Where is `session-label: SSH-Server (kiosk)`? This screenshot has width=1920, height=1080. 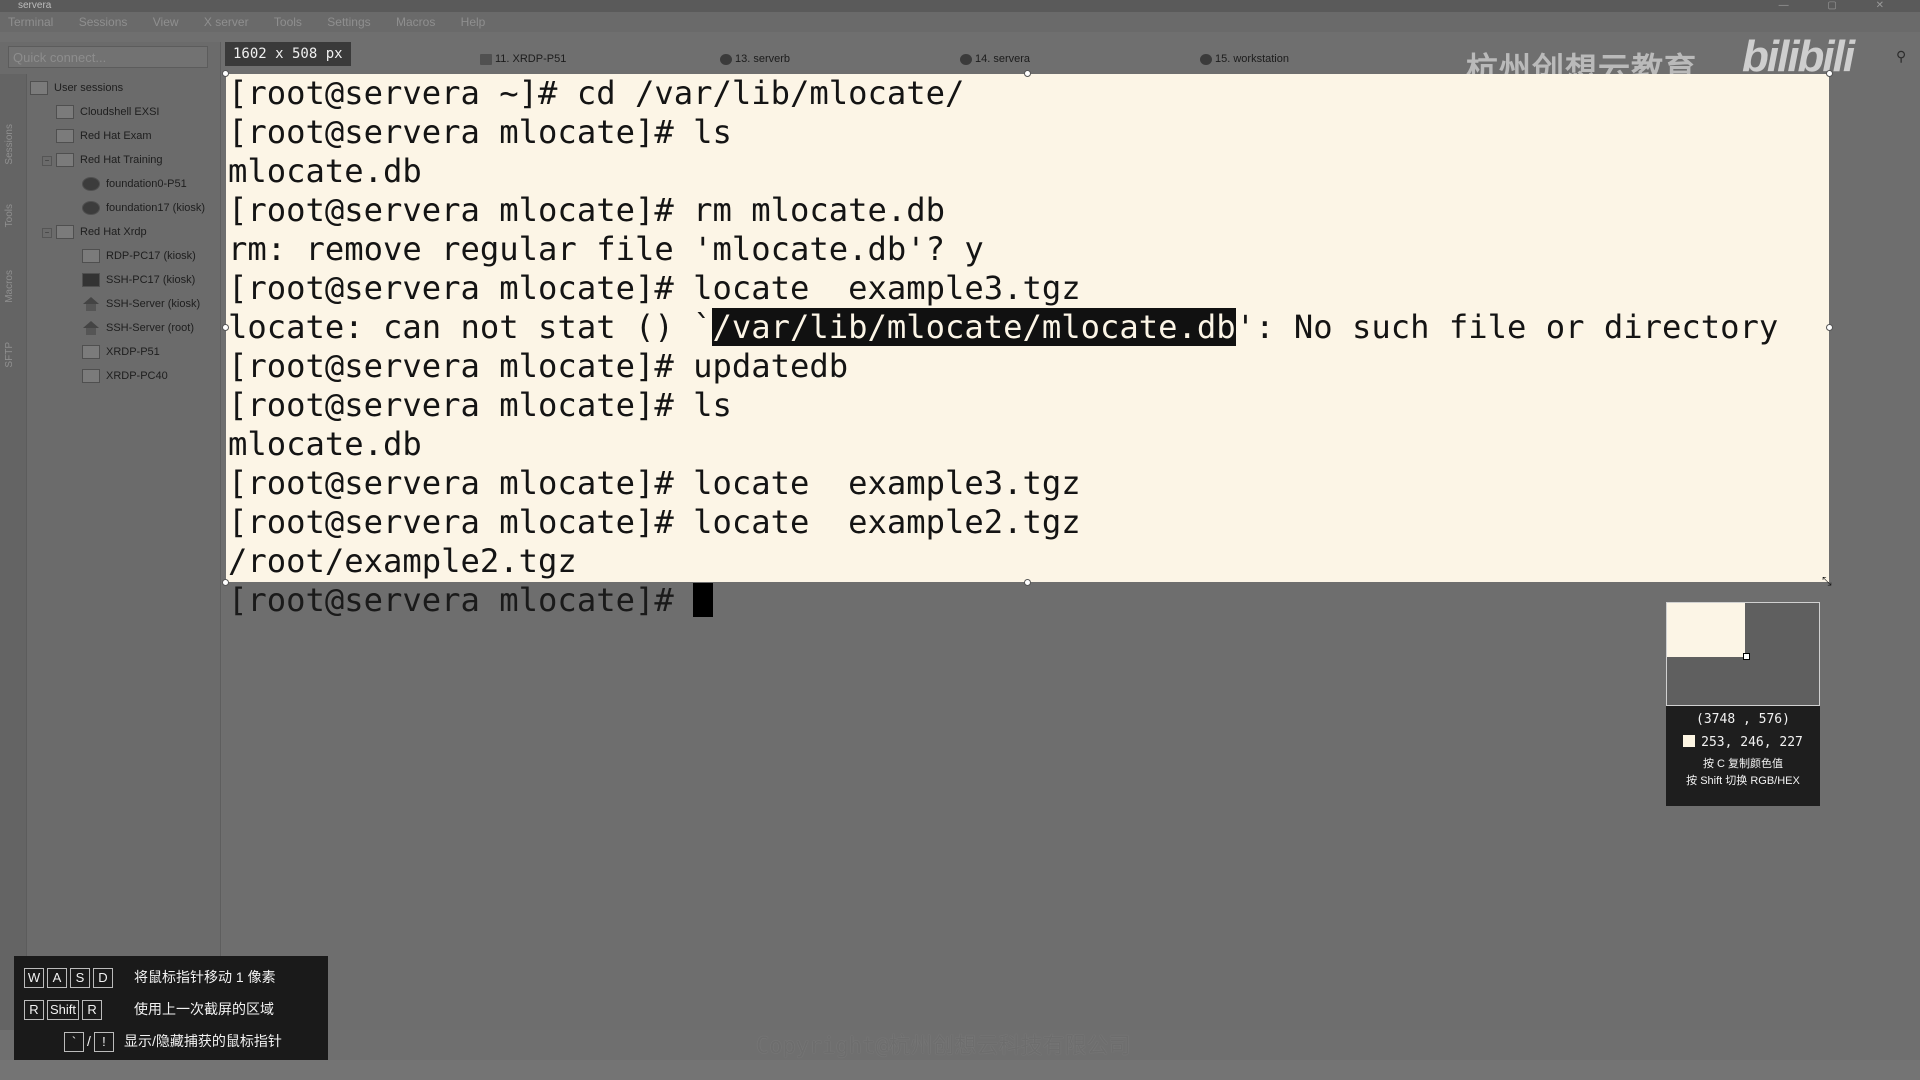
session-label: SSH-Server (kiosk) is located at coordinates (153, 304).